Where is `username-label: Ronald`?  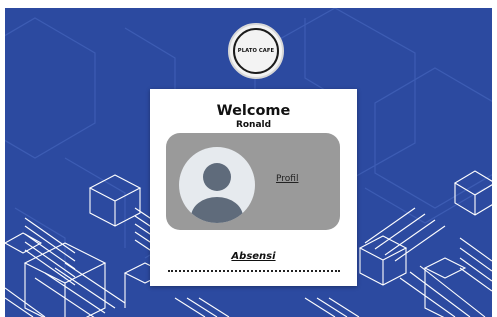
username-label: Ronald is located at coordinates (253, 125).